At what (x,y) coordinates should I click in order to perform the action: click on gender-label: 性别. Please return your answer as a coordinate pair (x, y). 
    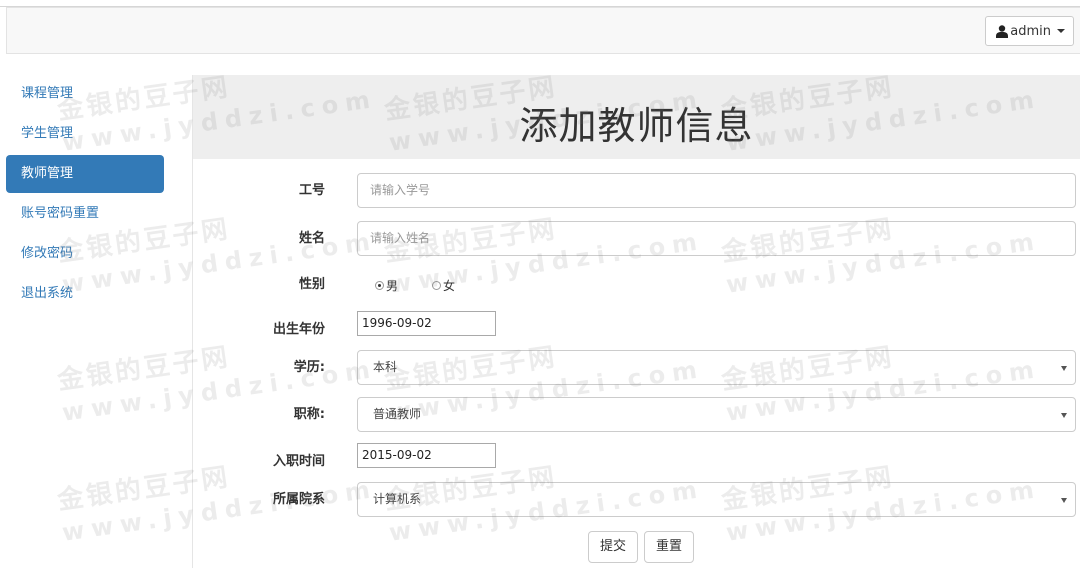
    Looking at the image, I should click on (311, 284).